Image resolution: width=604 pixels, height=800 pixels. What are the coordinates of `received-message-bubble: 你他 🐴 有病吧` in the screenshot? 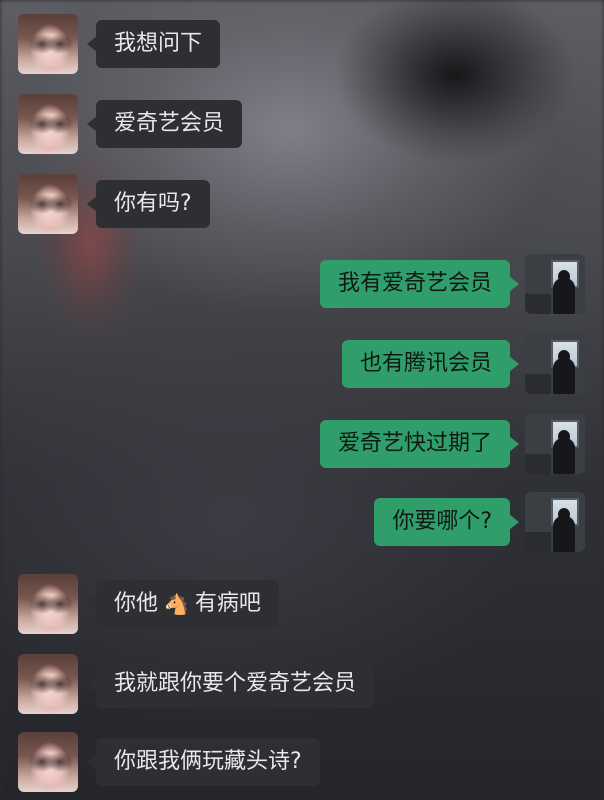 It's located at (183, 604).